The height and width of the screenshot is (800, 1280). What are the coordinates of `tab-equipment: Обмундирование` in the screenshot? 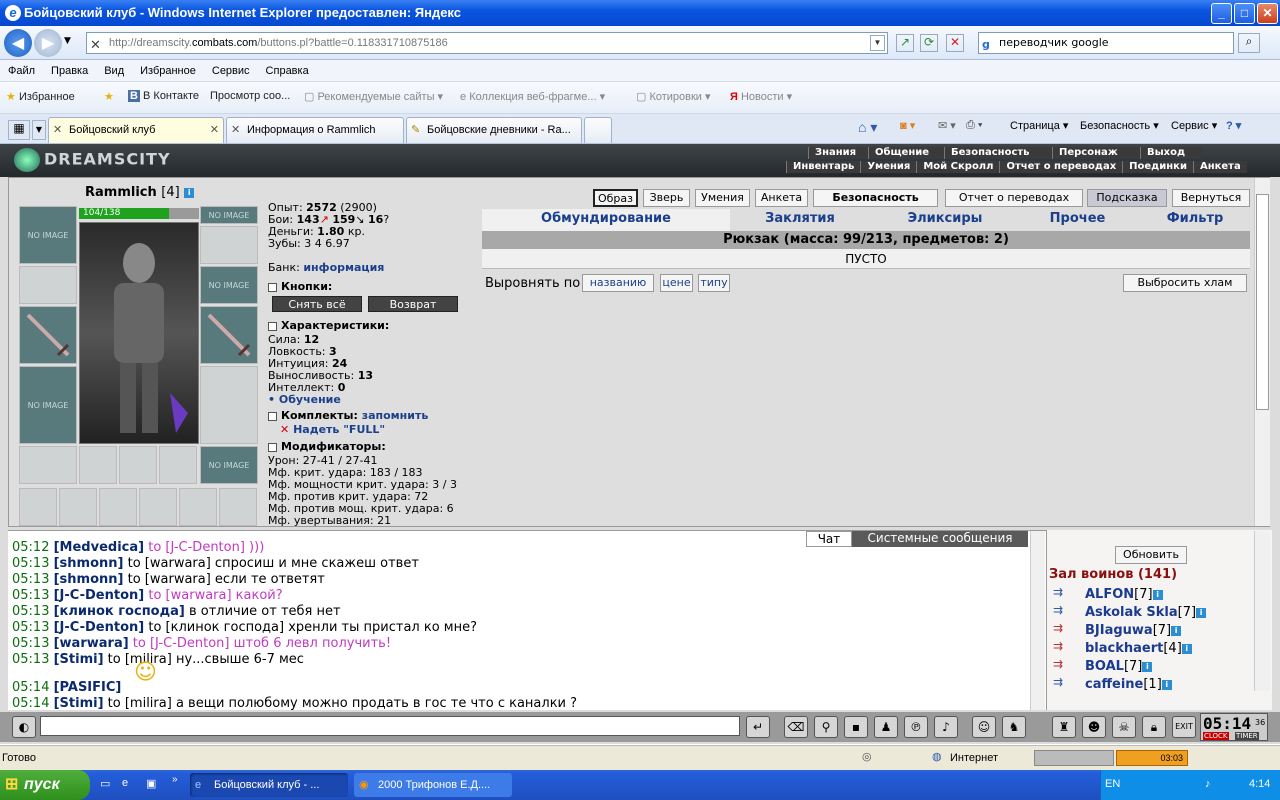 It's located at (606, 218).